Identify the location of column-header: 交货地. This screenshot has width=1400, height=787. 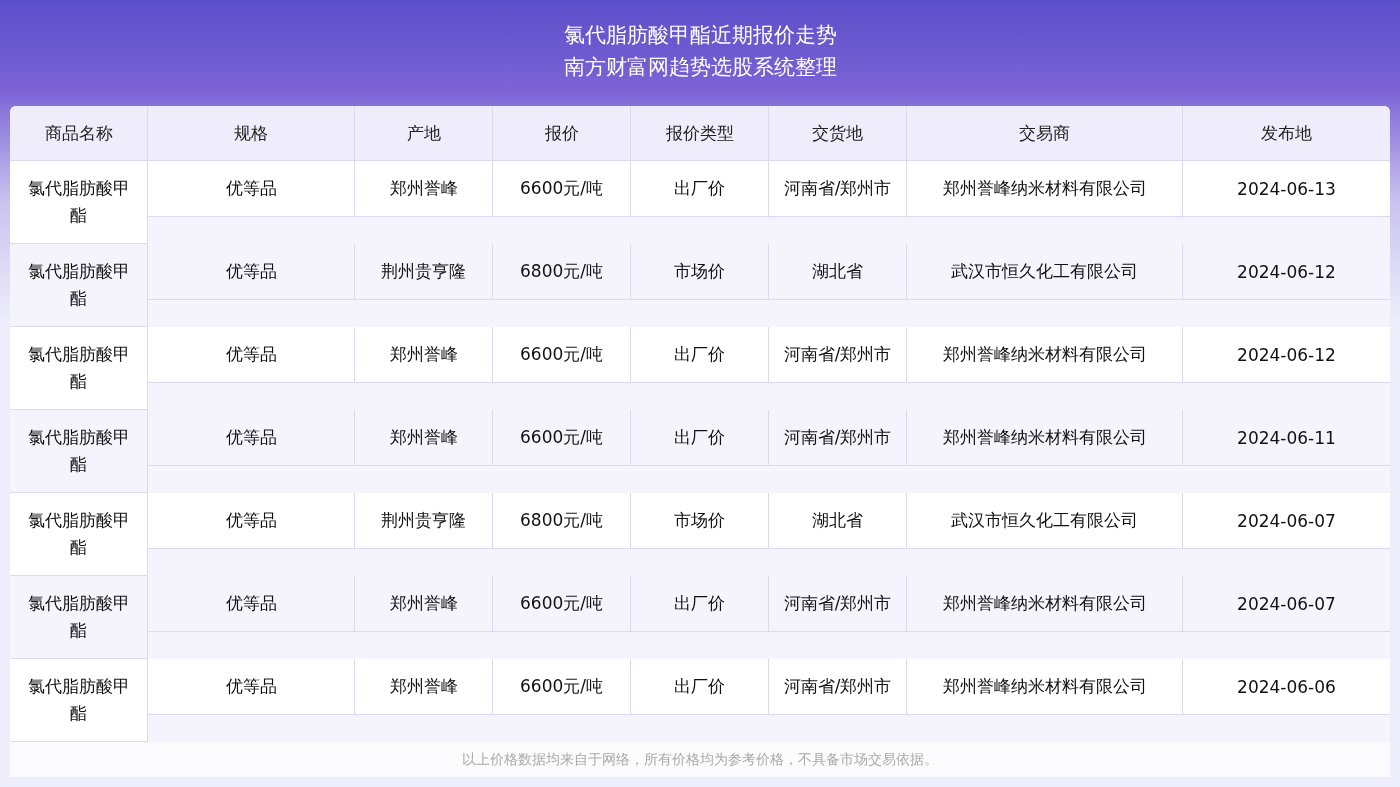
(837, 133).